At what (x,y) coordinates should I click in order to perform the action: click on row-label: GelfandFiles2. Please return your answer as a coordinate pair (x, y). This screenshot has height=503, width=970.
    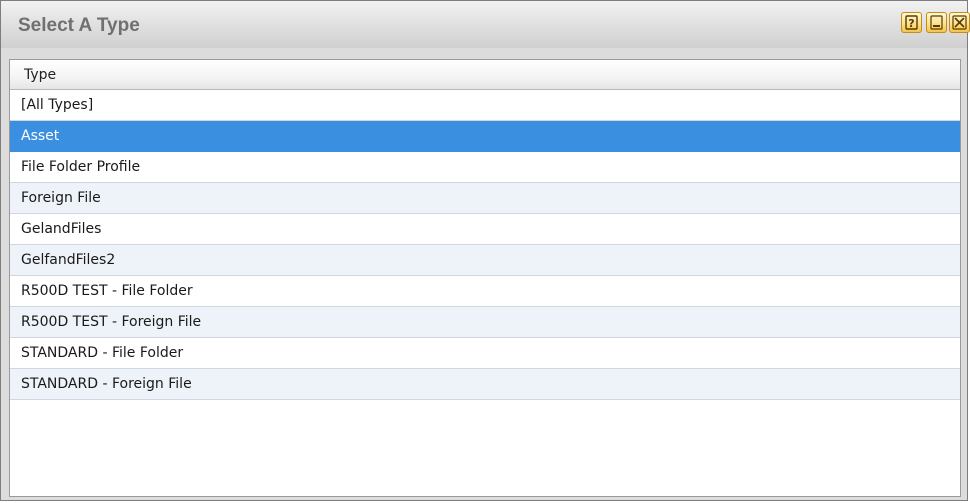
    Looking at the image, I should click on (68, 260).